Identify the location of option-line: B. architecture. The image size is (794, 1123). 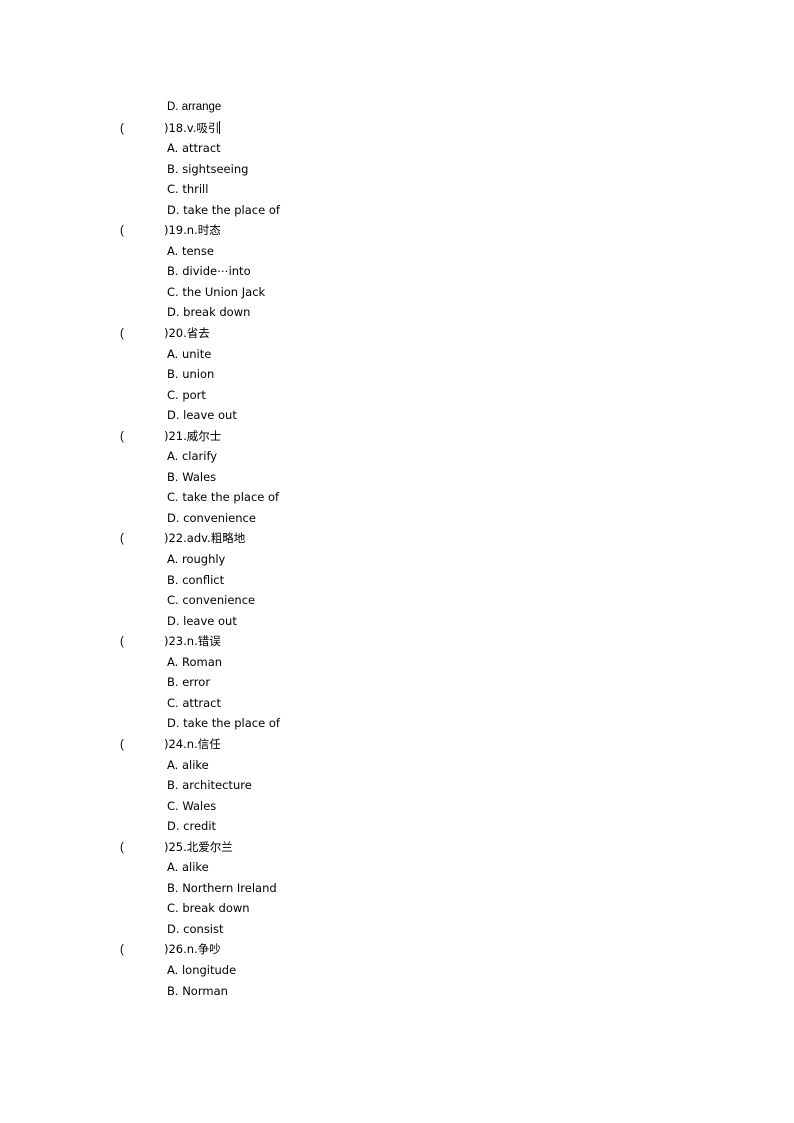
(430, 785).